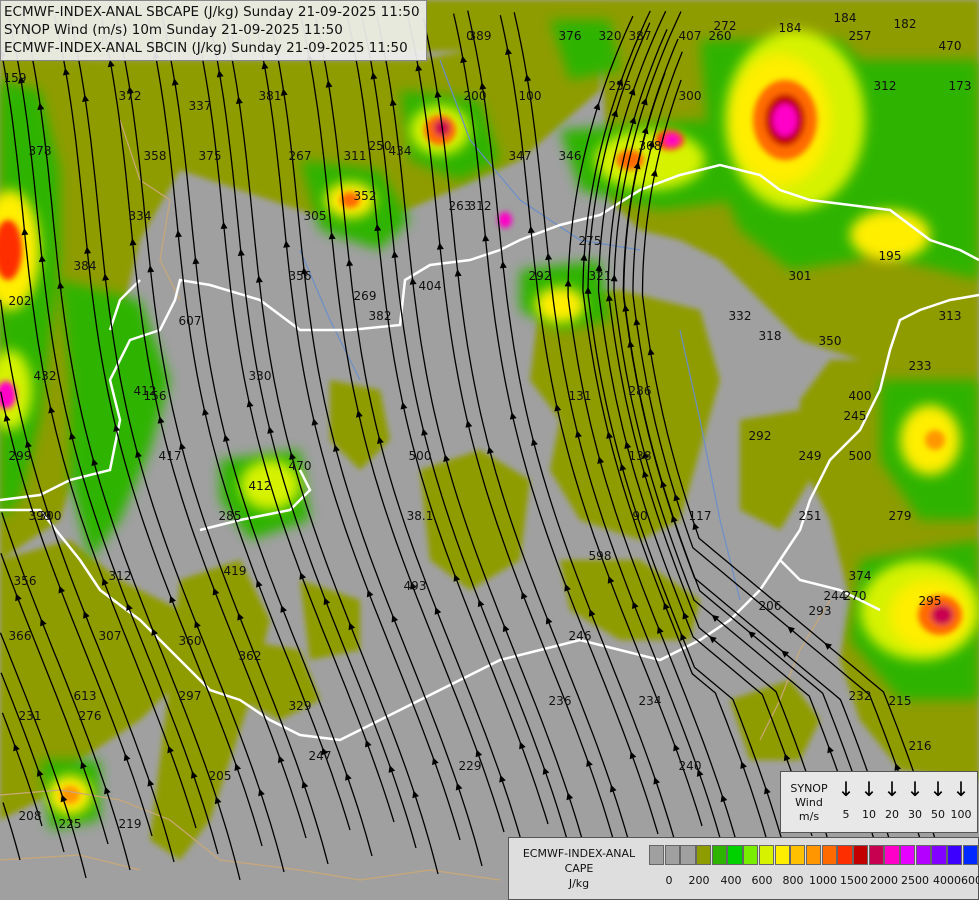 This screenshot has width=979, height=900. Describe the element at coordinates (905, 24) in the screenshot. I see `map-value-label: 182` at that location.